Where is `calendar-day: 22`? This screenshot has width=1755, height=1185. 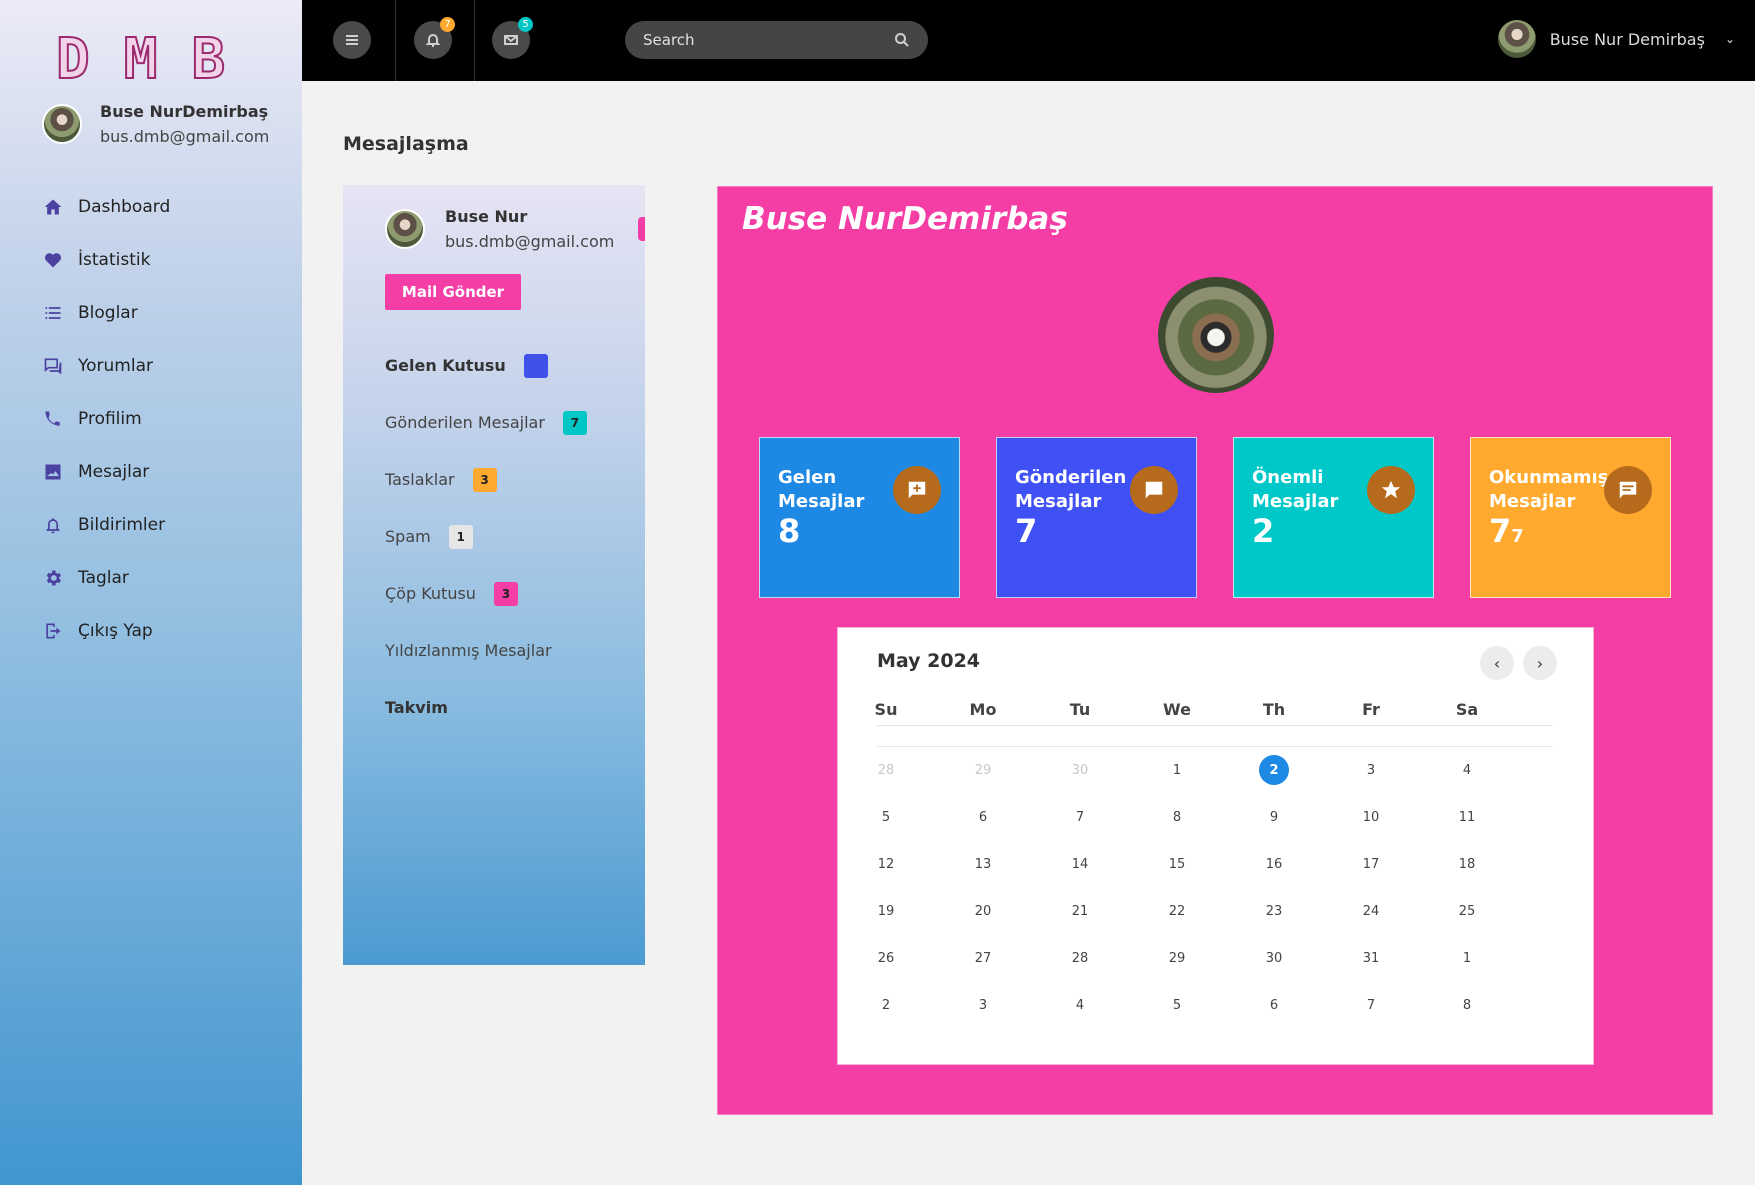 calendar-day: 22 is located at coordinates (1177, 911).